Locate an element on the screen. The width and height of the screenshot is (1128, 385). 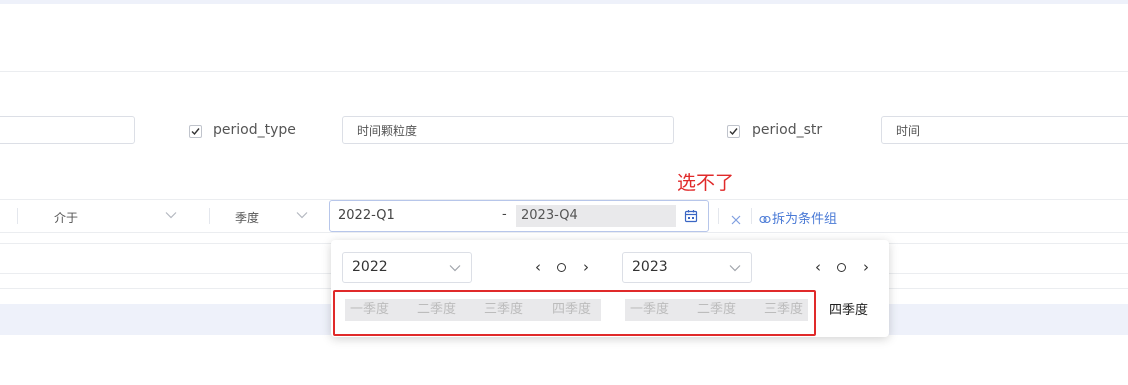
split-condition-group-link: 拆为条件组 is located at coordinates (804, 217).